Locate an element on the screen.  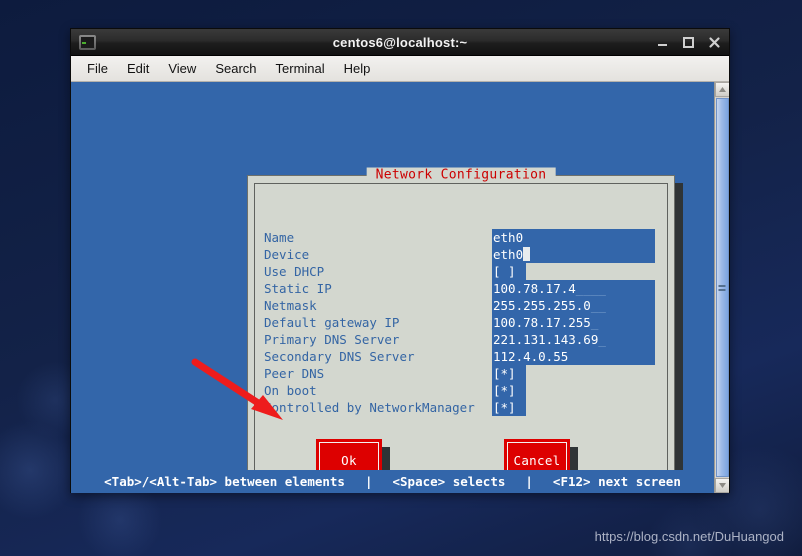
window-buttons is located at coordinates (688, 42).